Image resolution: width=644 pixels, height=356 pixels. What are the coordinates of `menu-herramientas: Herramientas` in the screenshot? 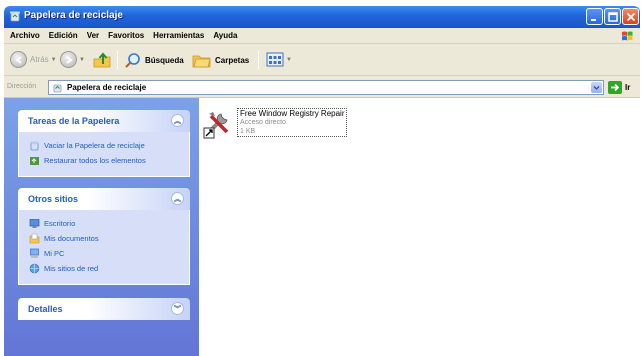 It's located at (178, 35).